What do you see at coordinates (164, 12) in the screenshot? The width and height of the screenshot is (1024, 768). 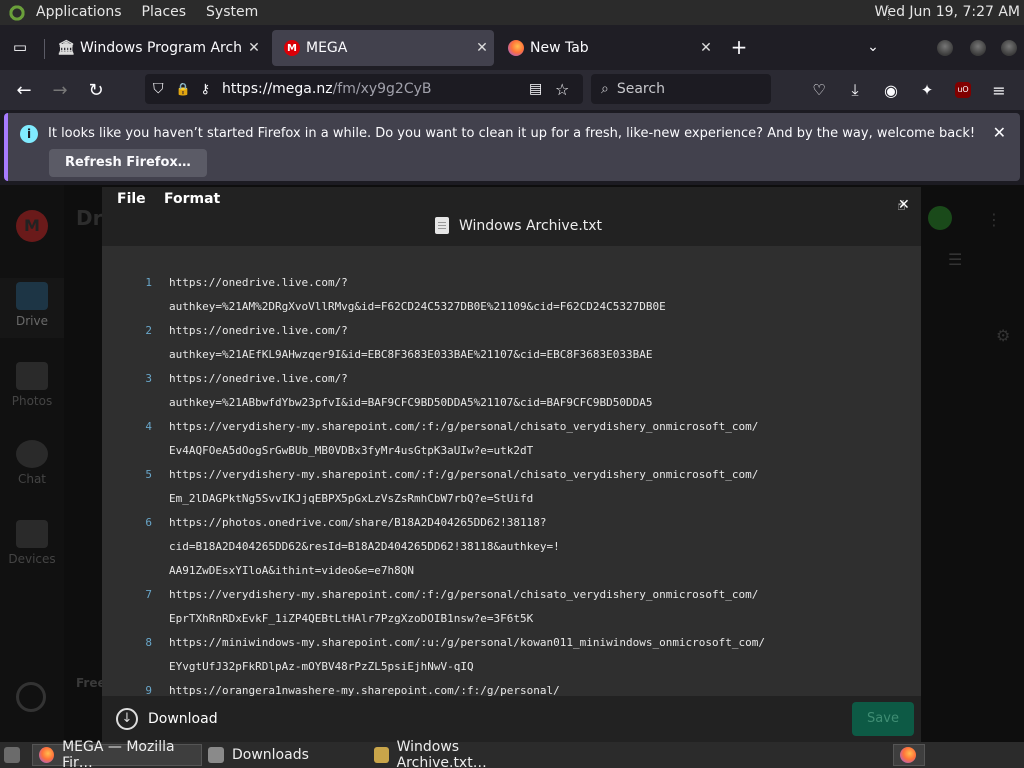 I see `places-menu: Places` at bounding box center [164, 12].